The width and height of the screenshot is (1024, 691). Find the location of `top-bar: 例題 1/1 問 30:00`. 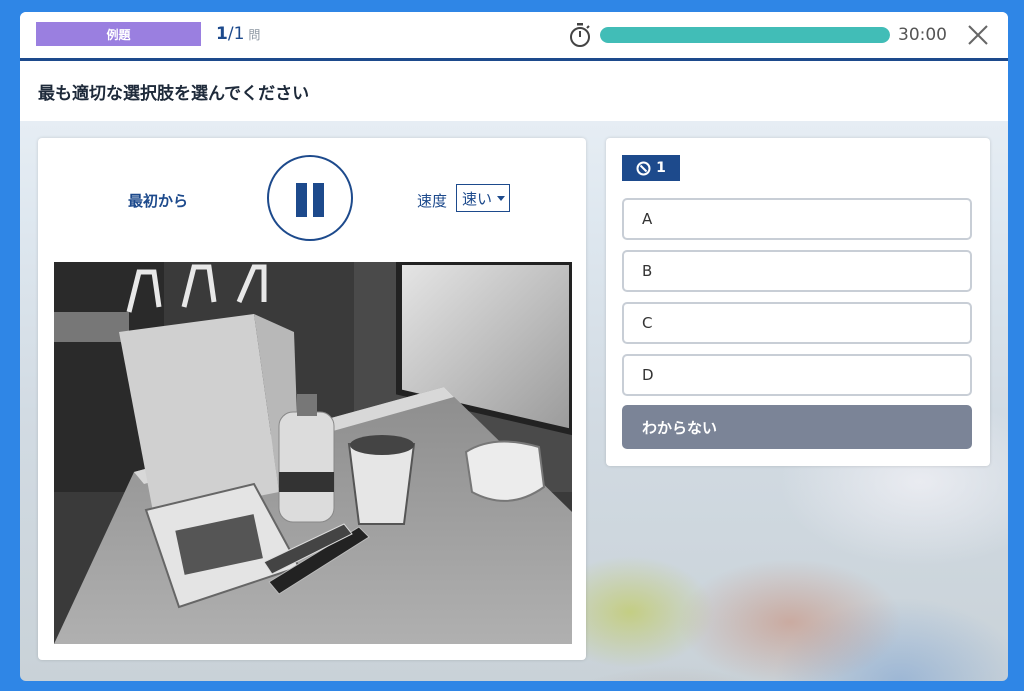

top-bar: 例題 1/1 問 30:00 is located at coordinates (514, 36).